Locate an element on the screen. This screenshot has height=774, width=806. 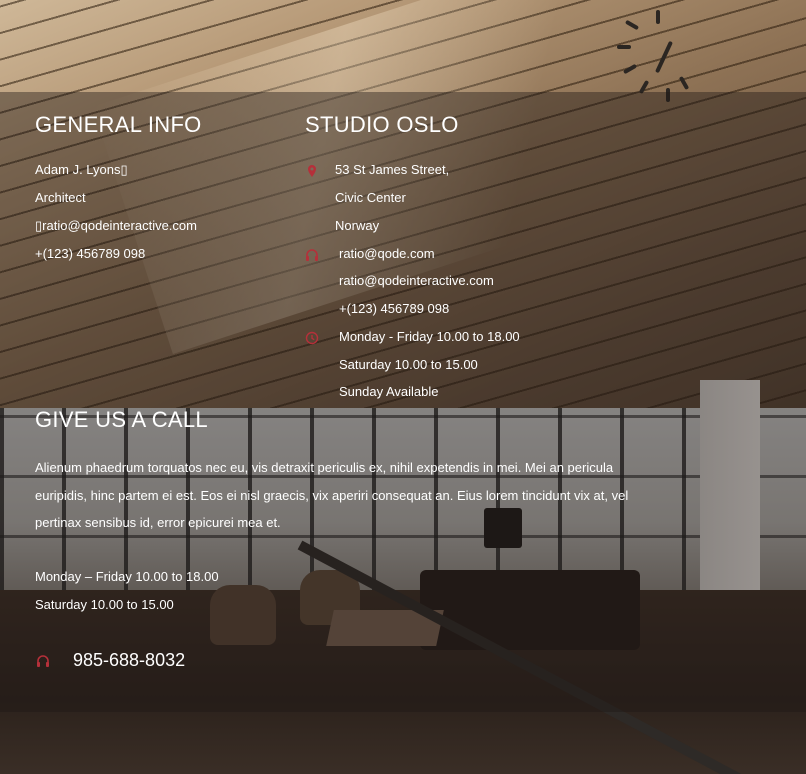
call-heading: GIVE US A CALL is located at coordinates (121, 419).